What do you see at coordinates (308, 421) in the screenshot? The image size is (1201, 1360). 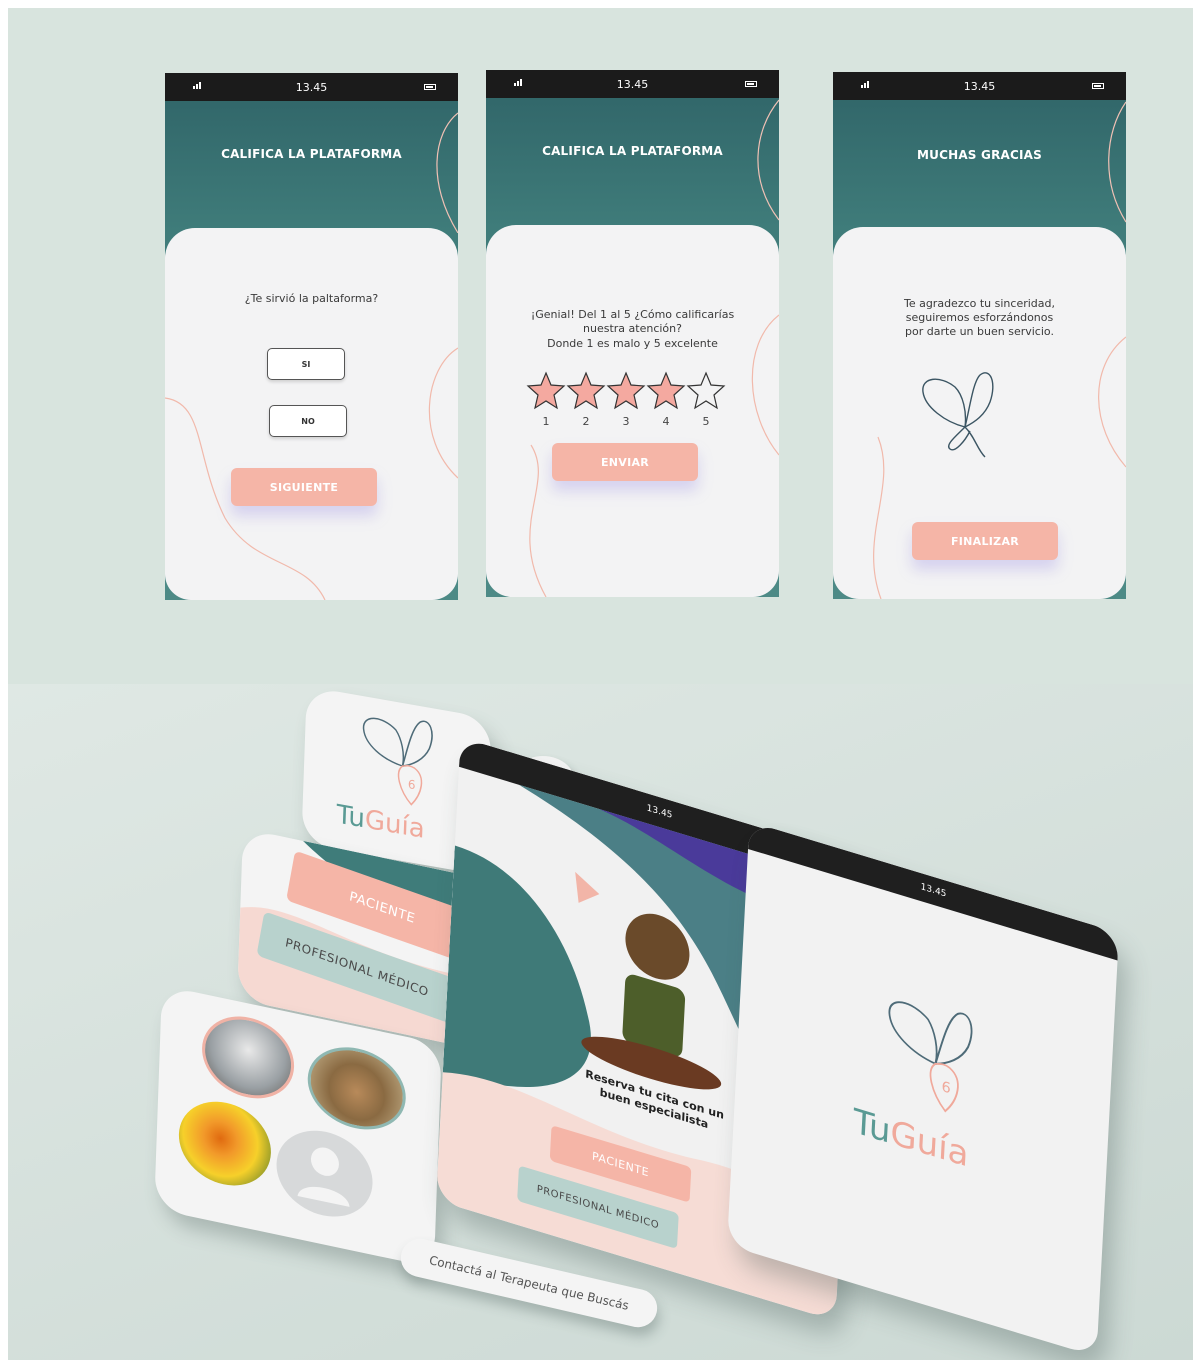 I see `no-button: NO` at bounding box center [308, 421].